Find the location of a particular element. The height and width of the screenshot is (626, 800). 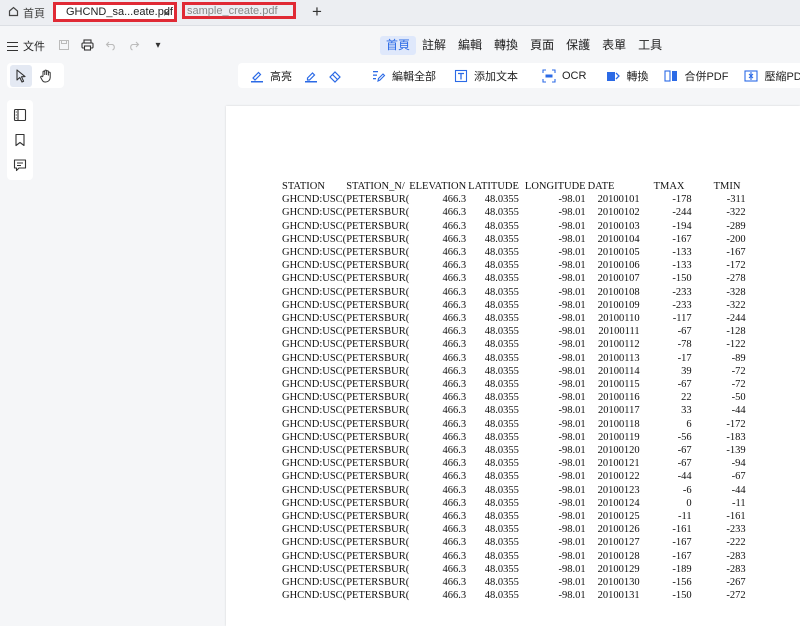

table-cell: 20100101 is located at coordinates (618, 200).